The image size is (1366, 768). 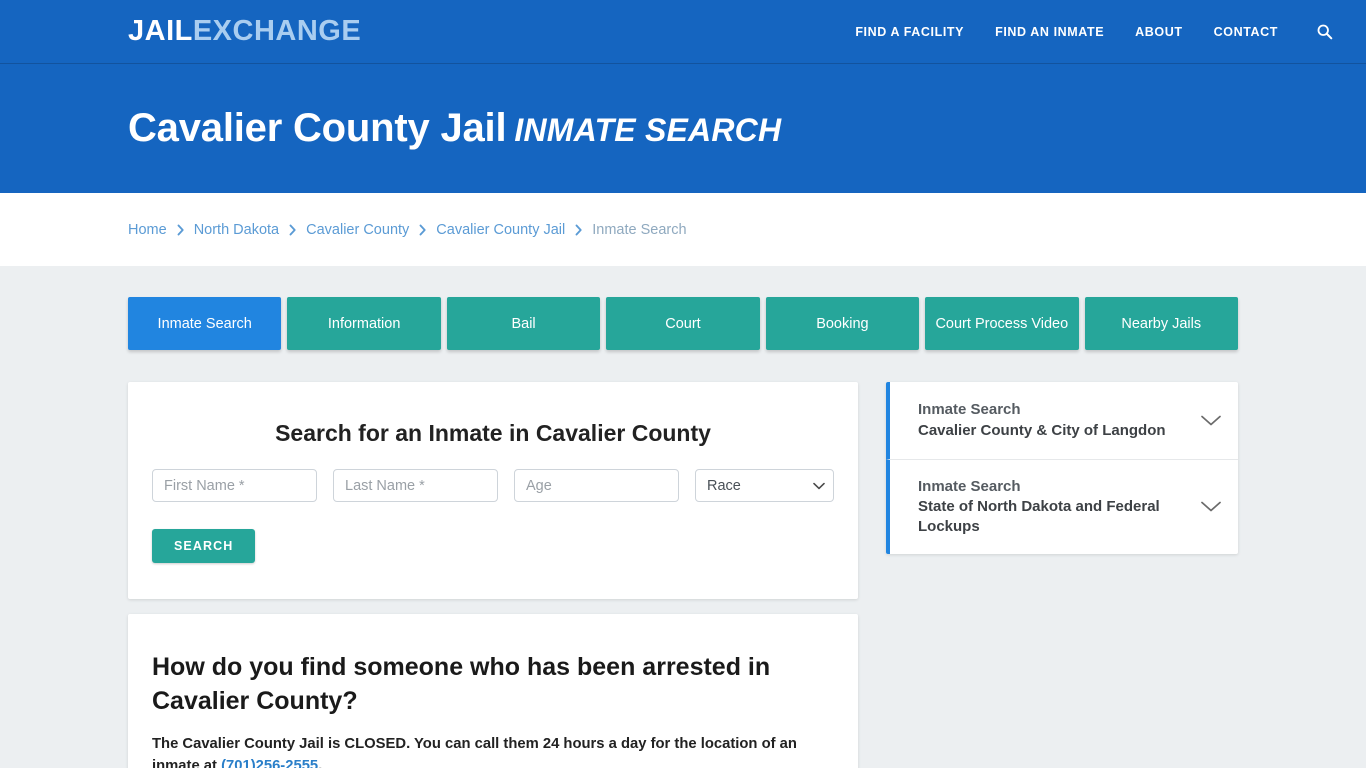 I want to click on tab-court: Court, so click(x=683, y=323).